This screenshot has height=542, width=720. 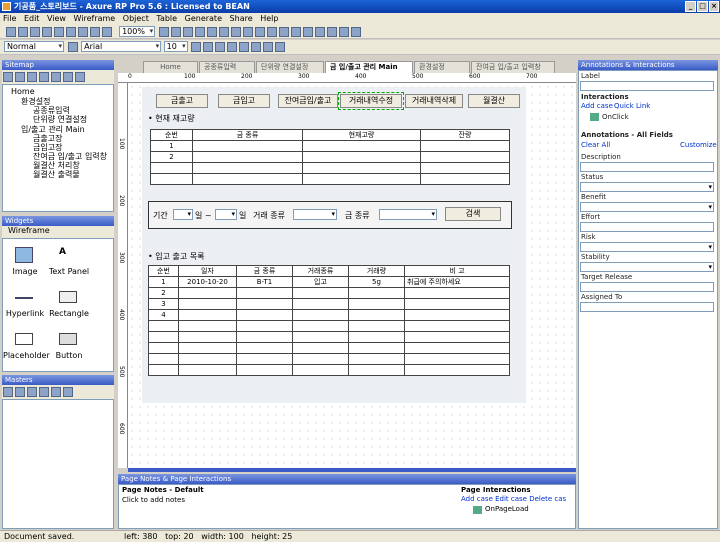 What do you see at coordinates (80, 77) in the screenshot?
I see `delete-page-icon` at bounding box center [80, 77].